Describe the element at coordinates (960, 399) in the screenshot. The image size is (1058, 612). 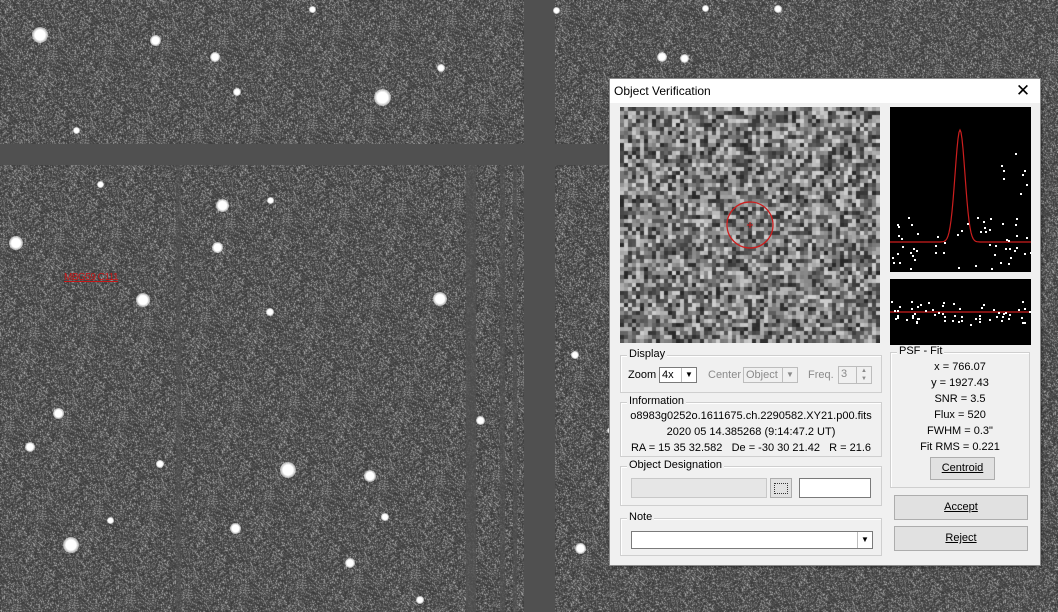
I see `psf-snr: SNR = 3.5` at that location.